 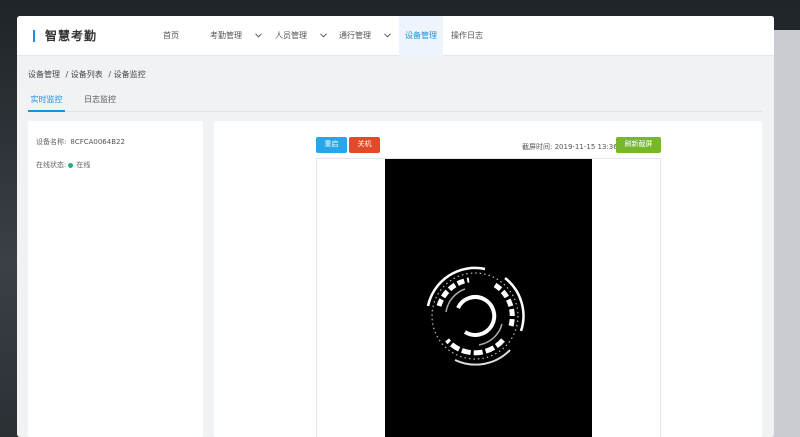 I want to click on nav-item-access: 通行管理, so click(x=365, y=36).